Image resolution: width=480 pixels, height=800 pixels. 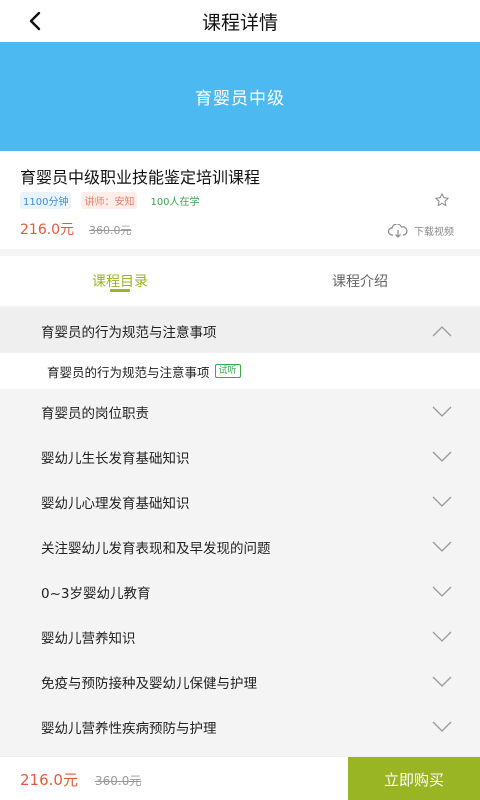 I want to click on page-title: 课程详情, so click(x=239, y=22).